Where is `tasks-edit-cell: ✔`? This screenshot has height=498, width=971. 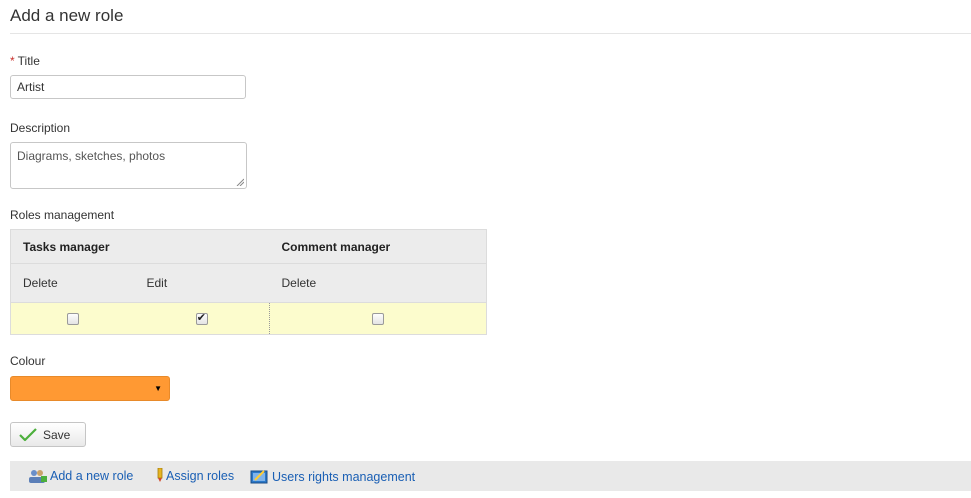 tasks-edit-cell: ✔ is located at coordinates (202, 318).